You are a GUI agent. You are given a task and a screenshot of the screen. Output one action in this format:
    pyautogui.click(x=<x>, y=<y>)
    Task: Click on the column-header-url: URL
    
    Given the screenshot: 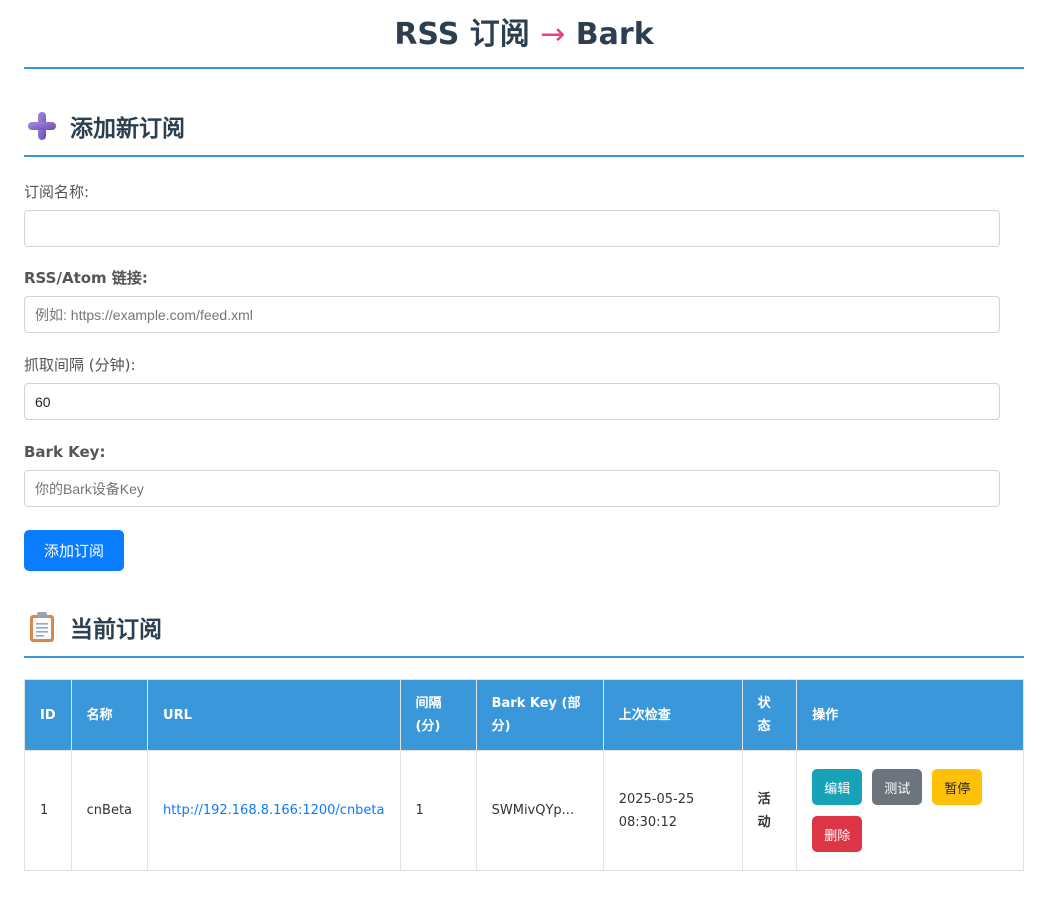 What is the action you would take?
    pyautogui.click(x=274, y=715)
    